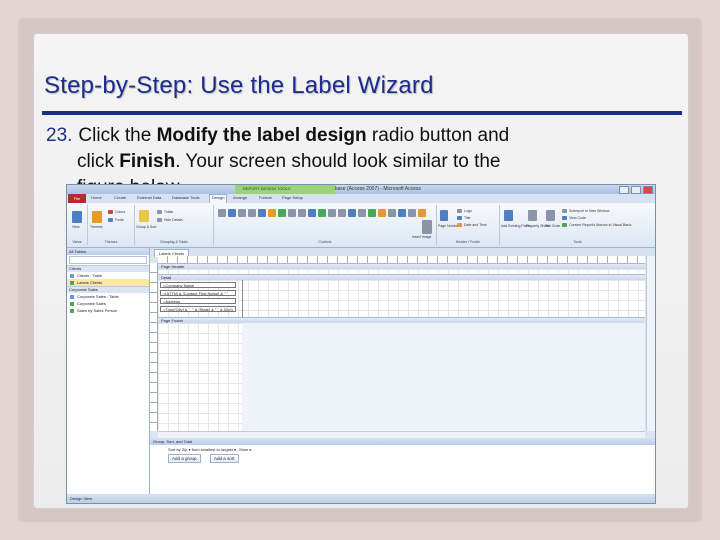  I want to click on checkbox-icon, so click(372, 213).